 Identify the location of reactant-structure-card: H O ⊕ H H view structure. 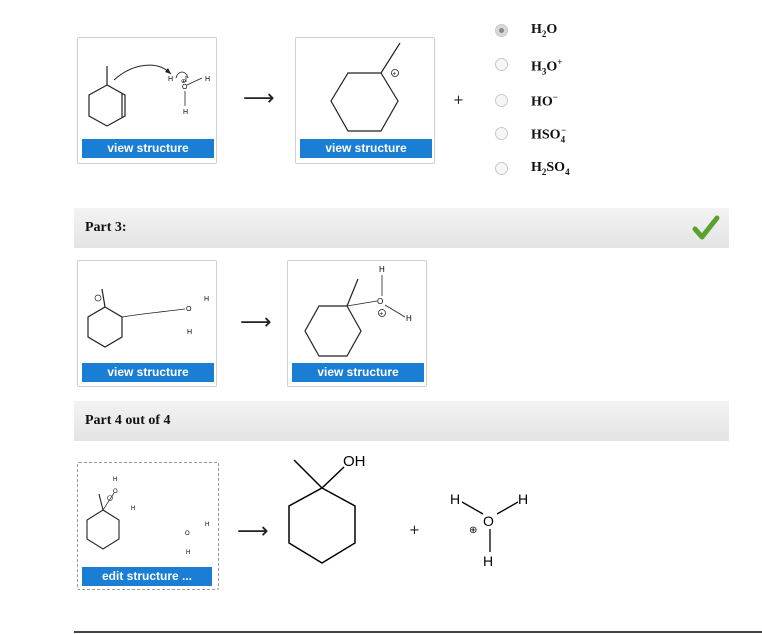
(147, 100).